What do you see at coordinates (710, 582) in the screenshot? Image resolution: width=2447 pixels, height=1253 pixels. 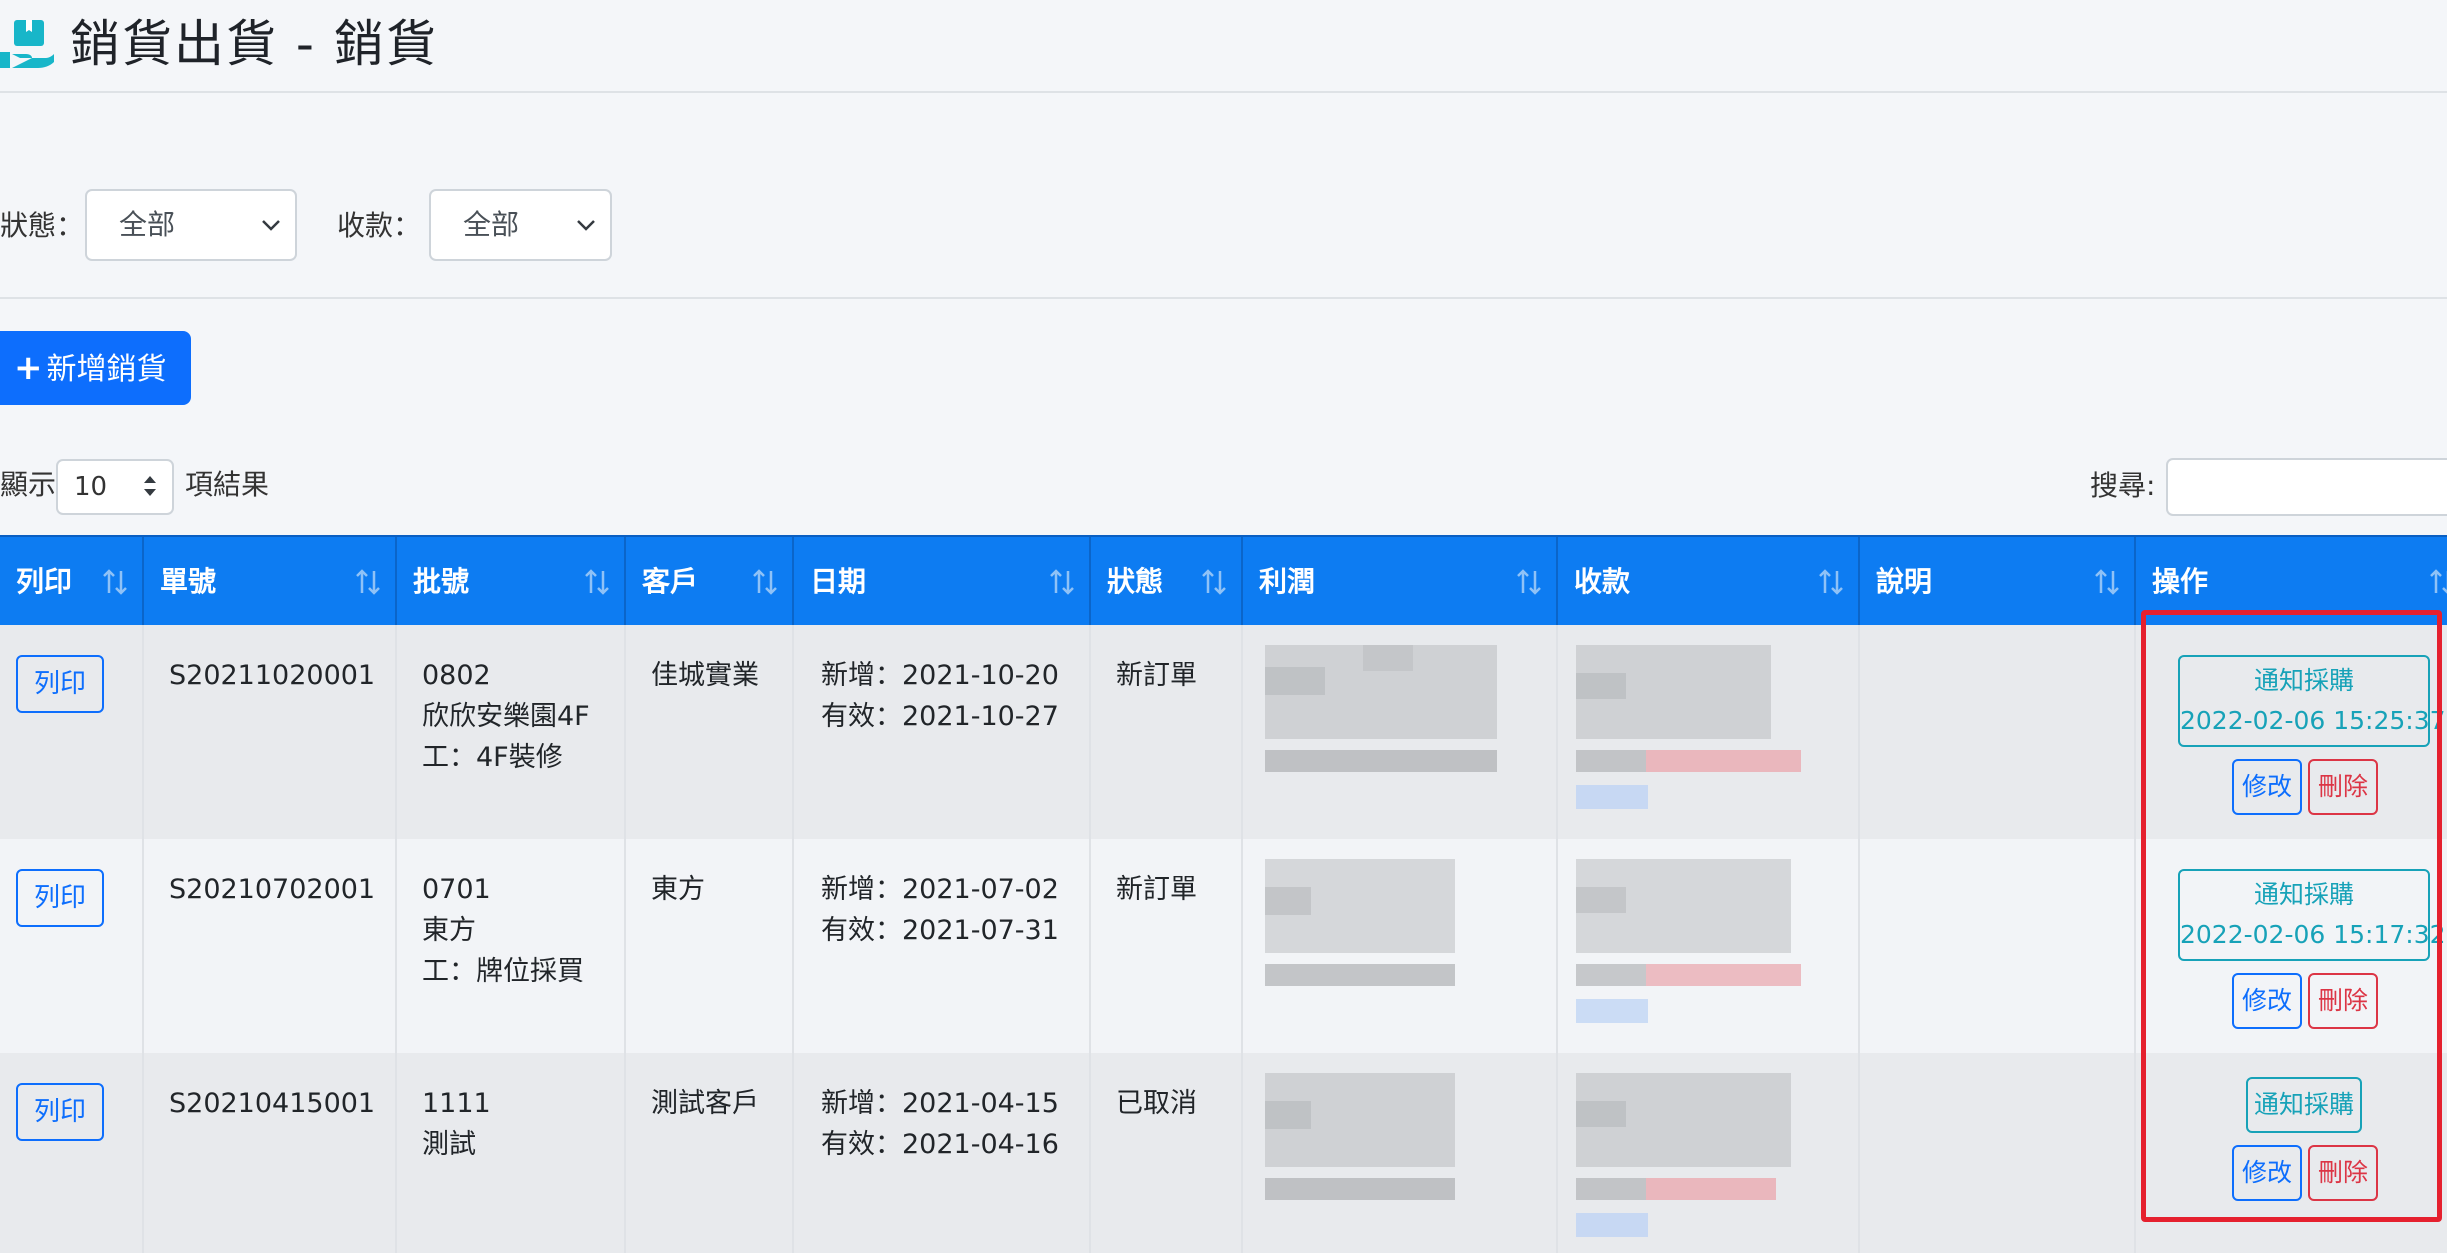 I see `col-customer: 客戶` at bounding box center [710, 582].